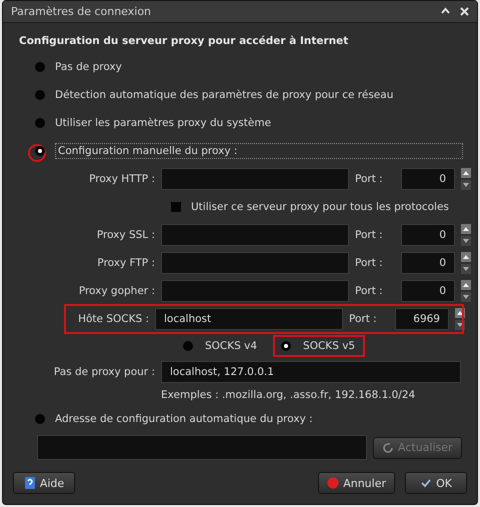 The height and width of the screenshot is (507, 480). I want to click on field-label: Proxy FTP :, so click(125, 263).